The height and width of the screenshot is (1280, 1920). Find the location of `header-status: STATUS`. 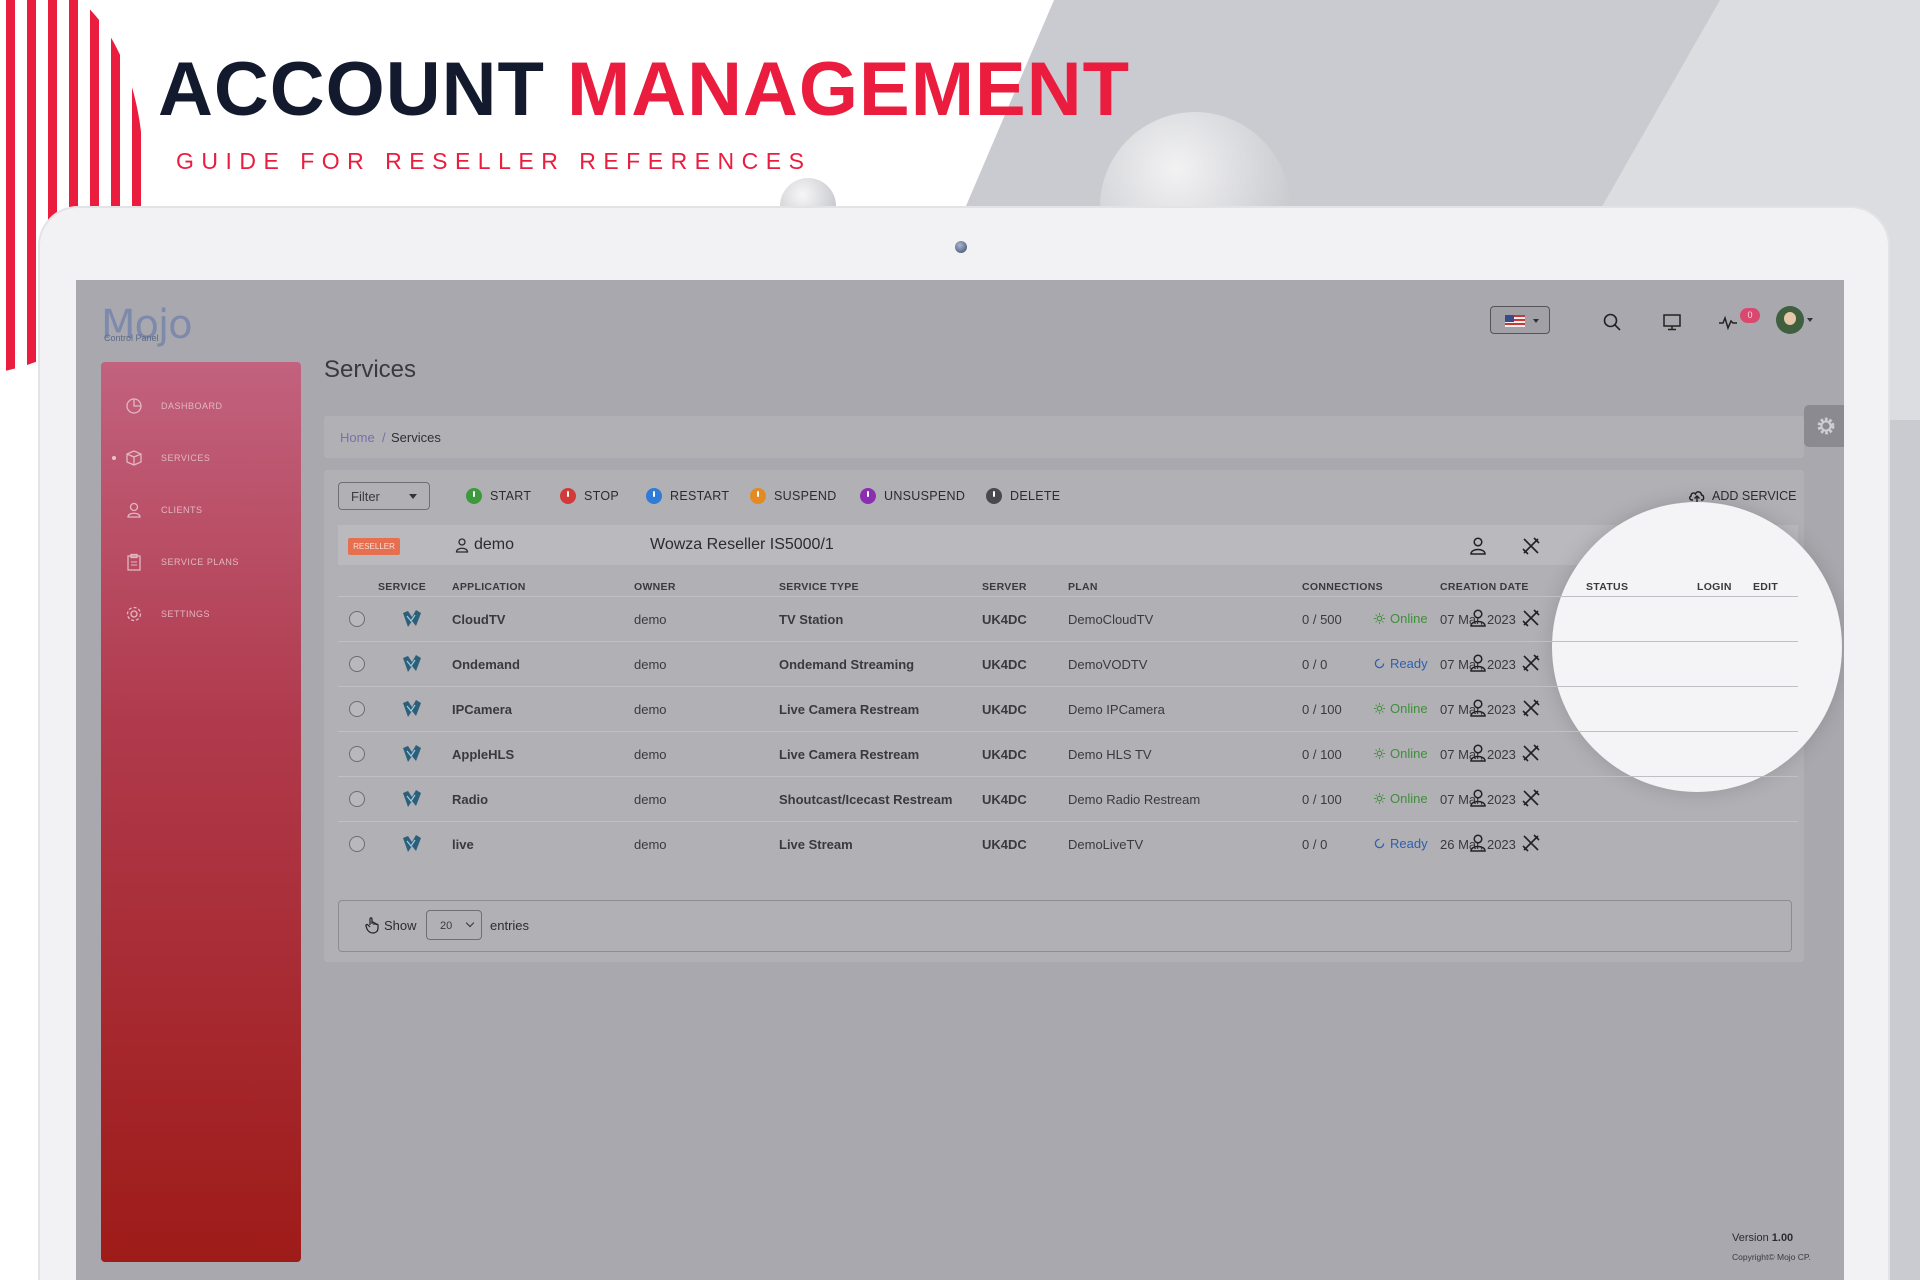

header-status: STATUS is located at coordinates (1607, 587).